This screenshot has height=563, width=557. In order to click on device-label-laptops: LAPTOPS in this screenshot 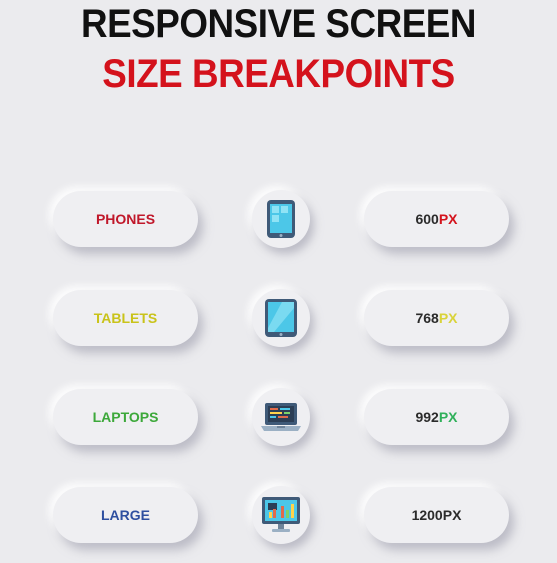, I will do `click(125, 417)`.